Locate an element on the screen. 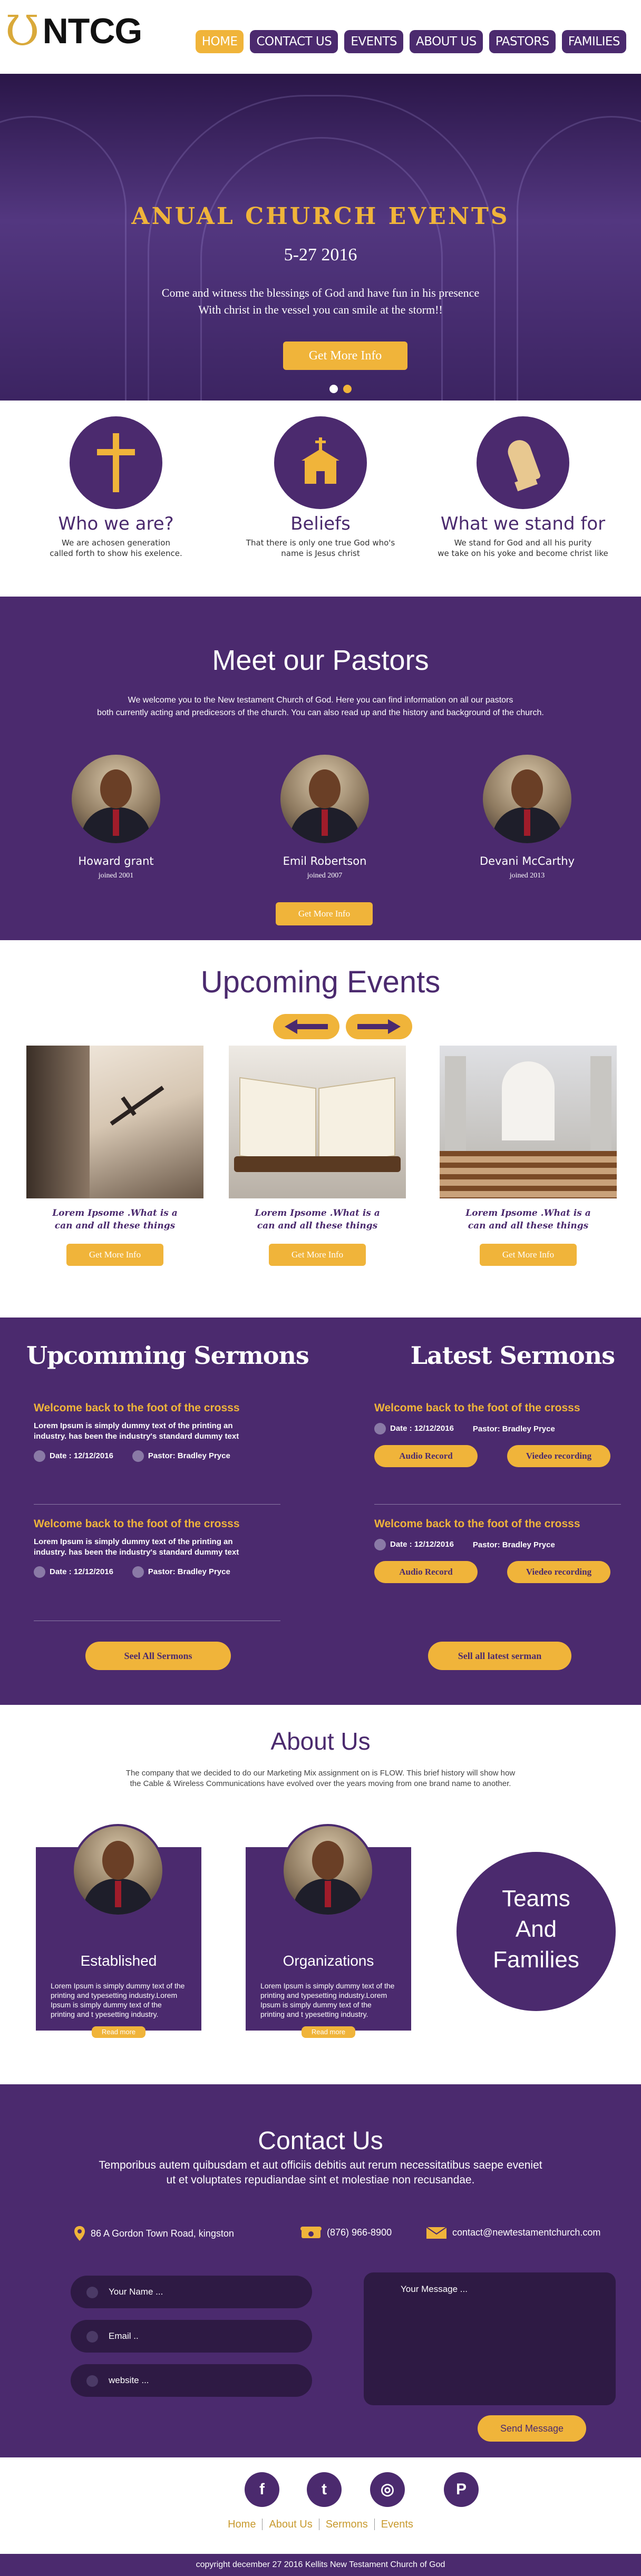  hero-get-info-button: Get More Info is located at coordinates (345, 355).